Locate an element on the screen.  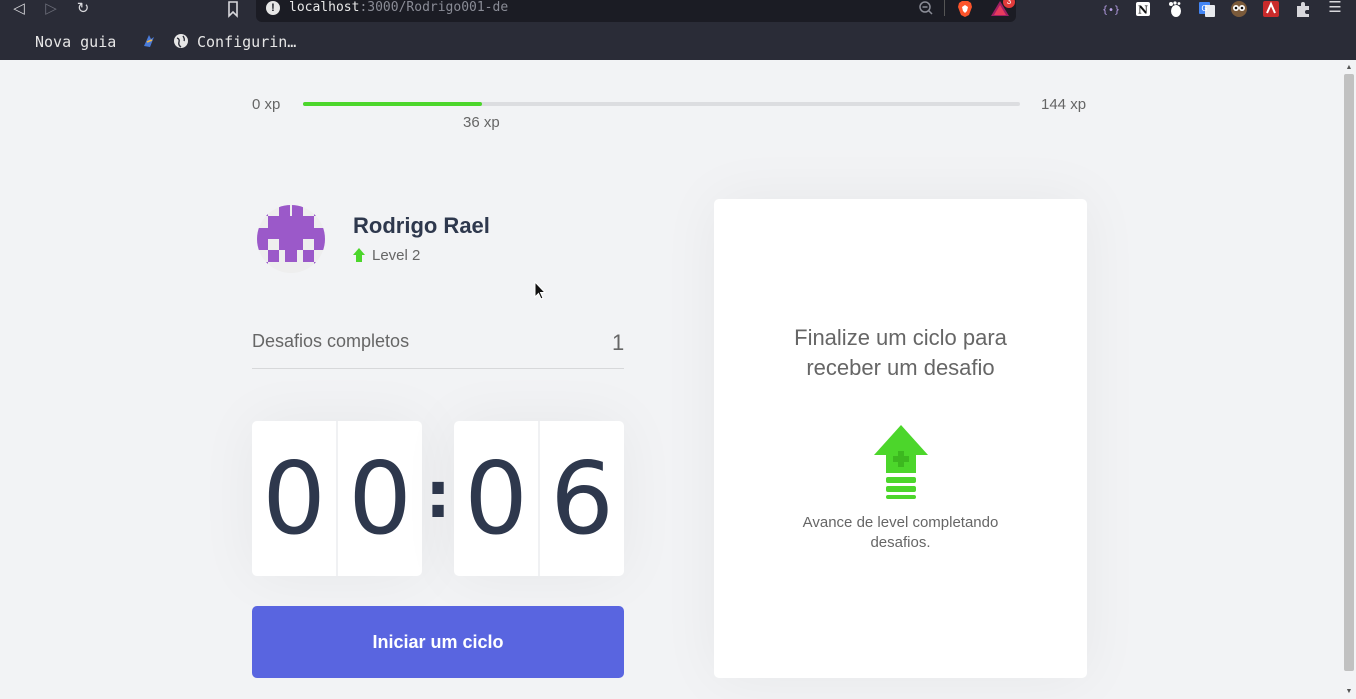
bookmark-nova-guia: Nova guia is located at coordinates (75, 42).